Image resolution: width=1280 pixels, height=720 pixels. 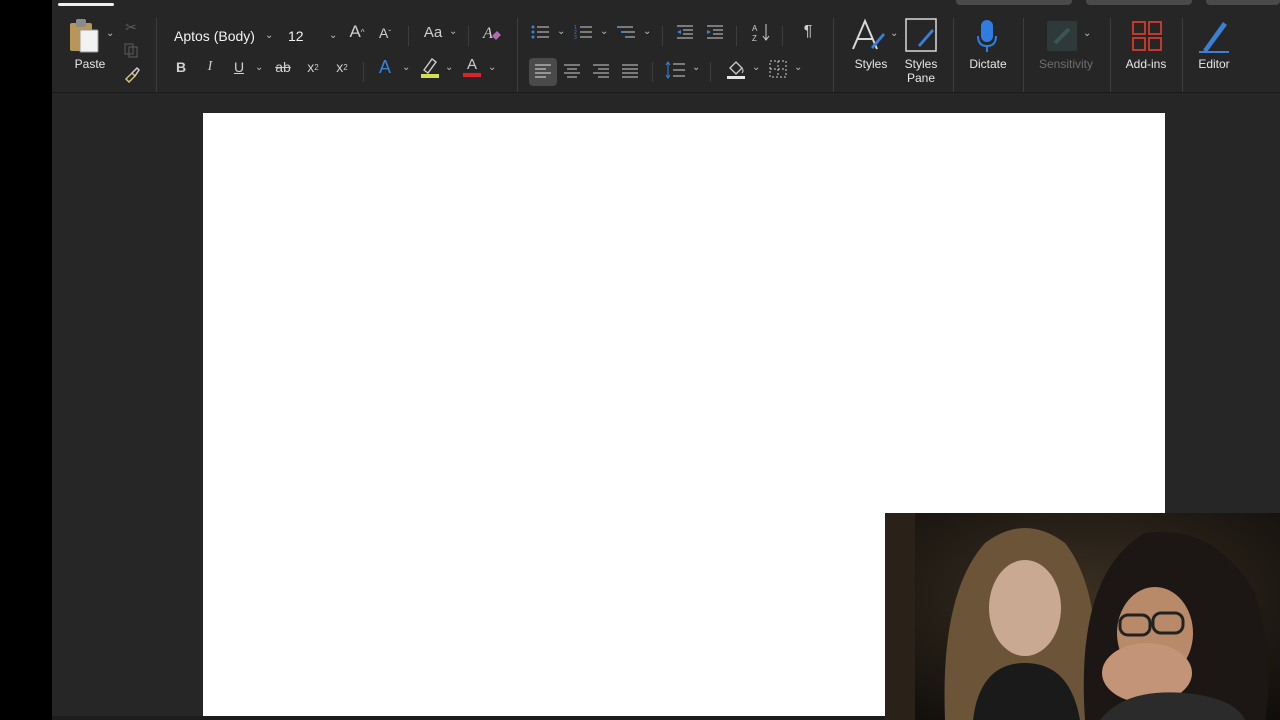 What do you see at coordinates (541, 32) in the screenshot?
I see `bullets-icon` at bounding box center [541, 32].